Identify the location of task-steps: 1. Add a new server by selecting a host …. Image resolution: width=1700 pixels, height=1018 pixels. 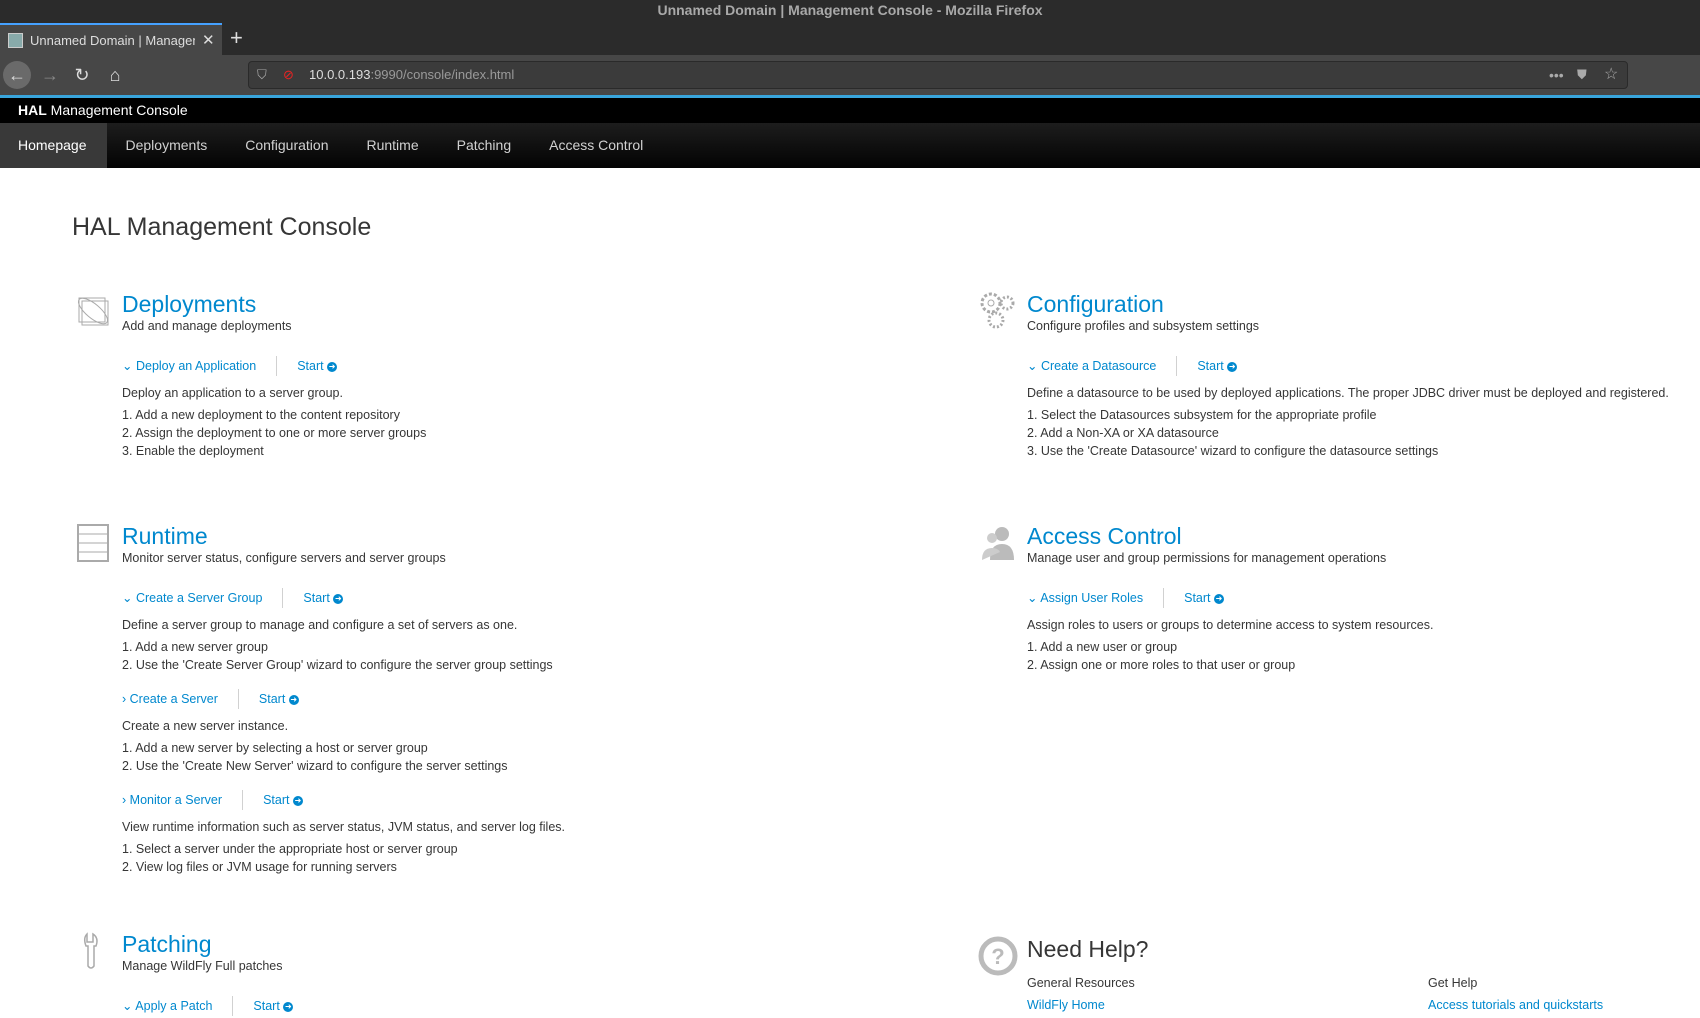
(502, 757).